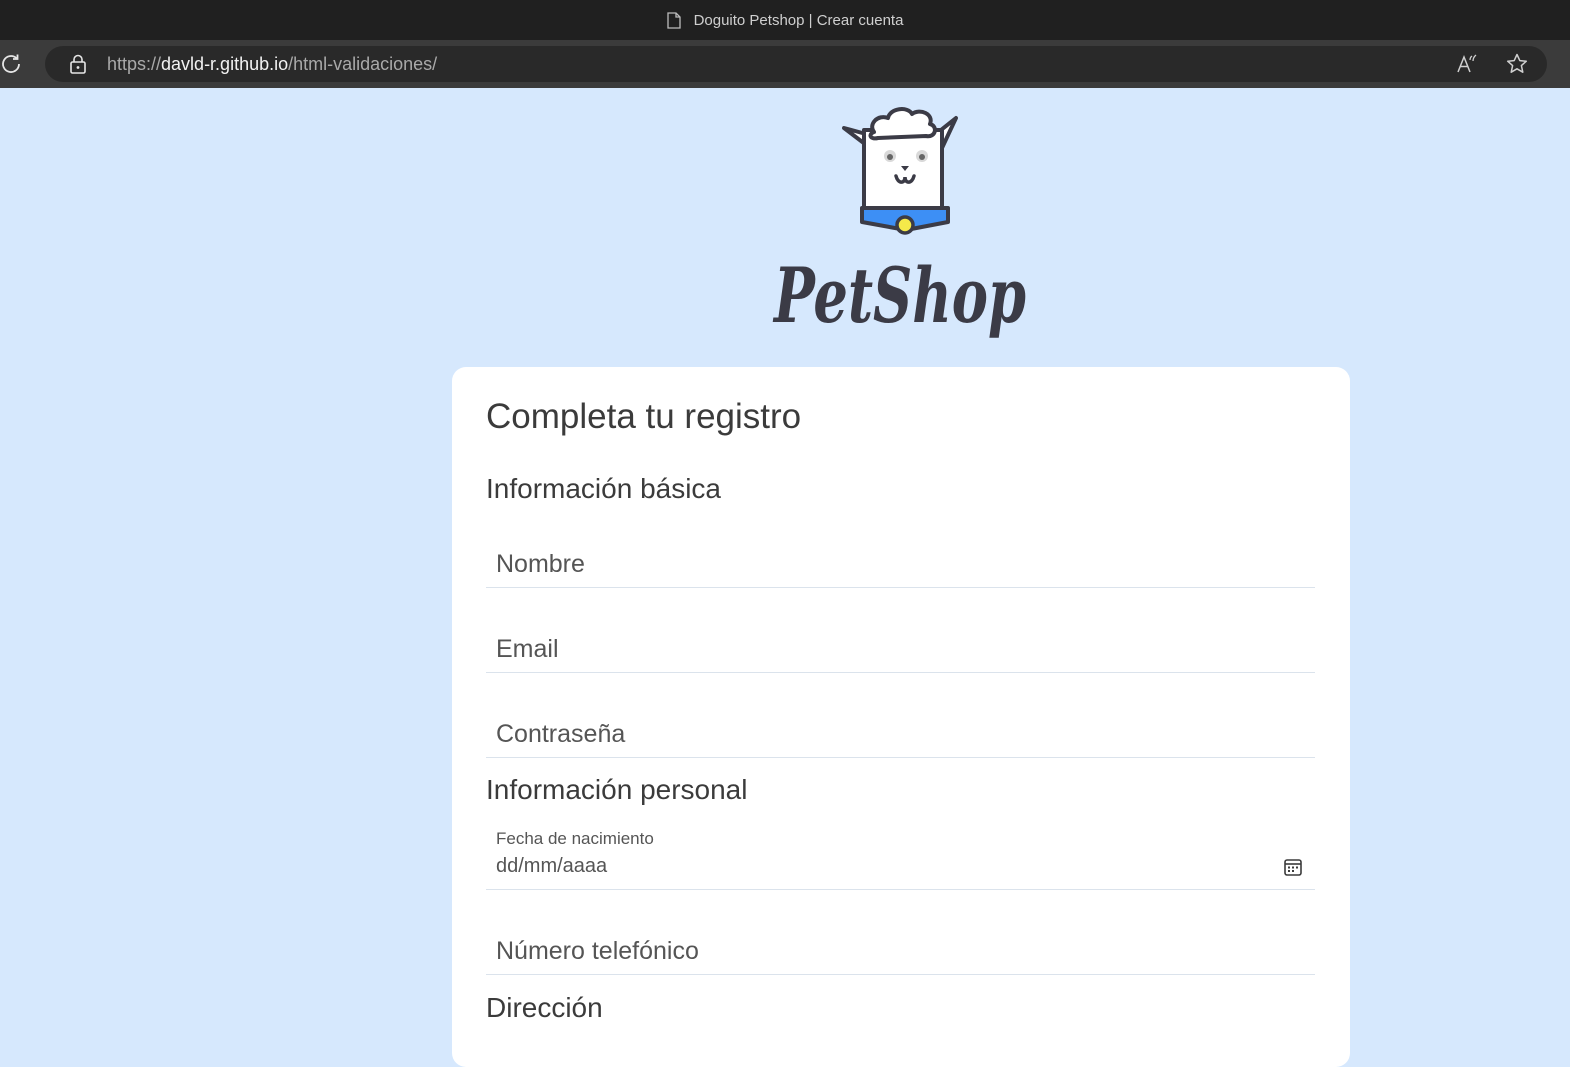  I want to click on window-titlebar: Doguito Petshop | Crear cuenta, so click(785, 20).